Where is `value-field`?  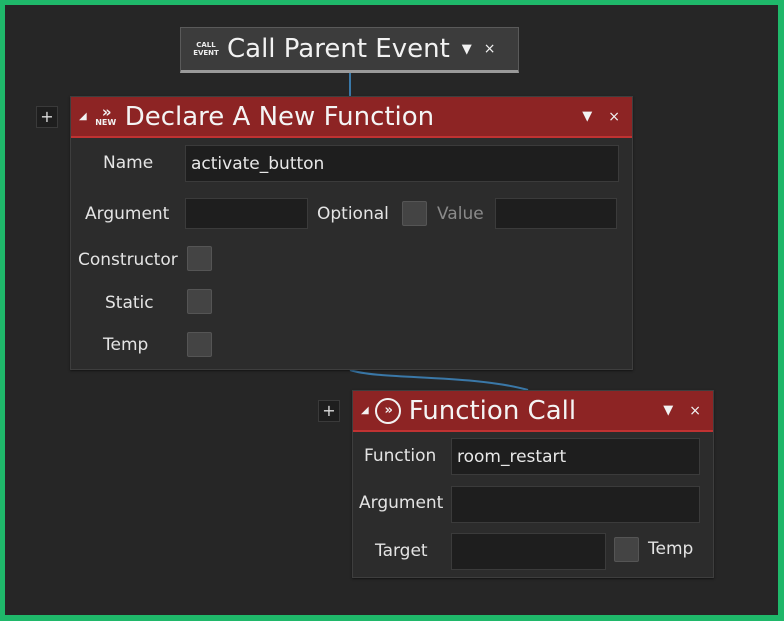 value-field is located at coordinates (556, 213).